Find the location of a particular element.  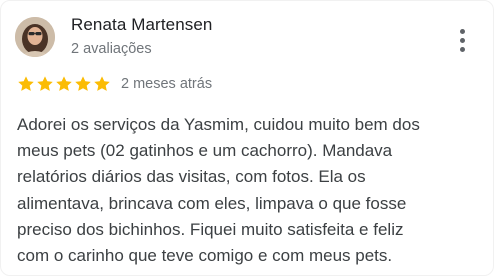

avatar-photo is located at coordinates (35, 37).